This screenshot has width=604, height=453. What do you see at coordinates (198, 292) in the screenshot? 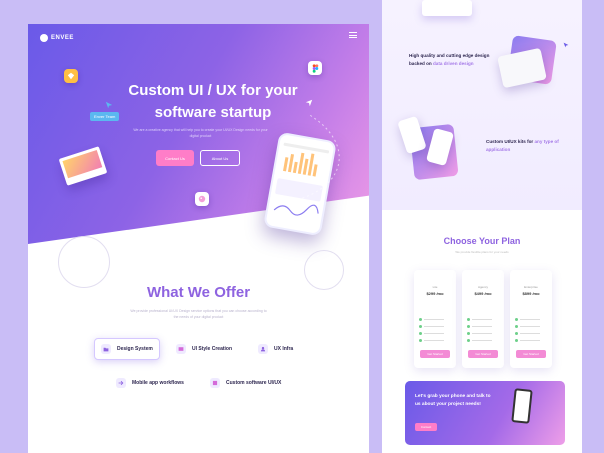
I see `offer-title: What We Offer` at bounding box center [198, 292].